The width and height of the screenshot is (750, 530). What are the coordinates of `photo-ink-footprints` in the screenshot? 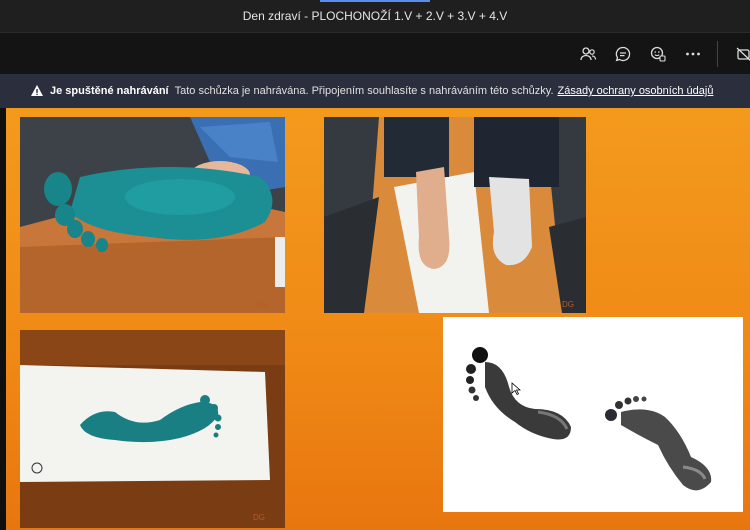 It's located at (593, 414).